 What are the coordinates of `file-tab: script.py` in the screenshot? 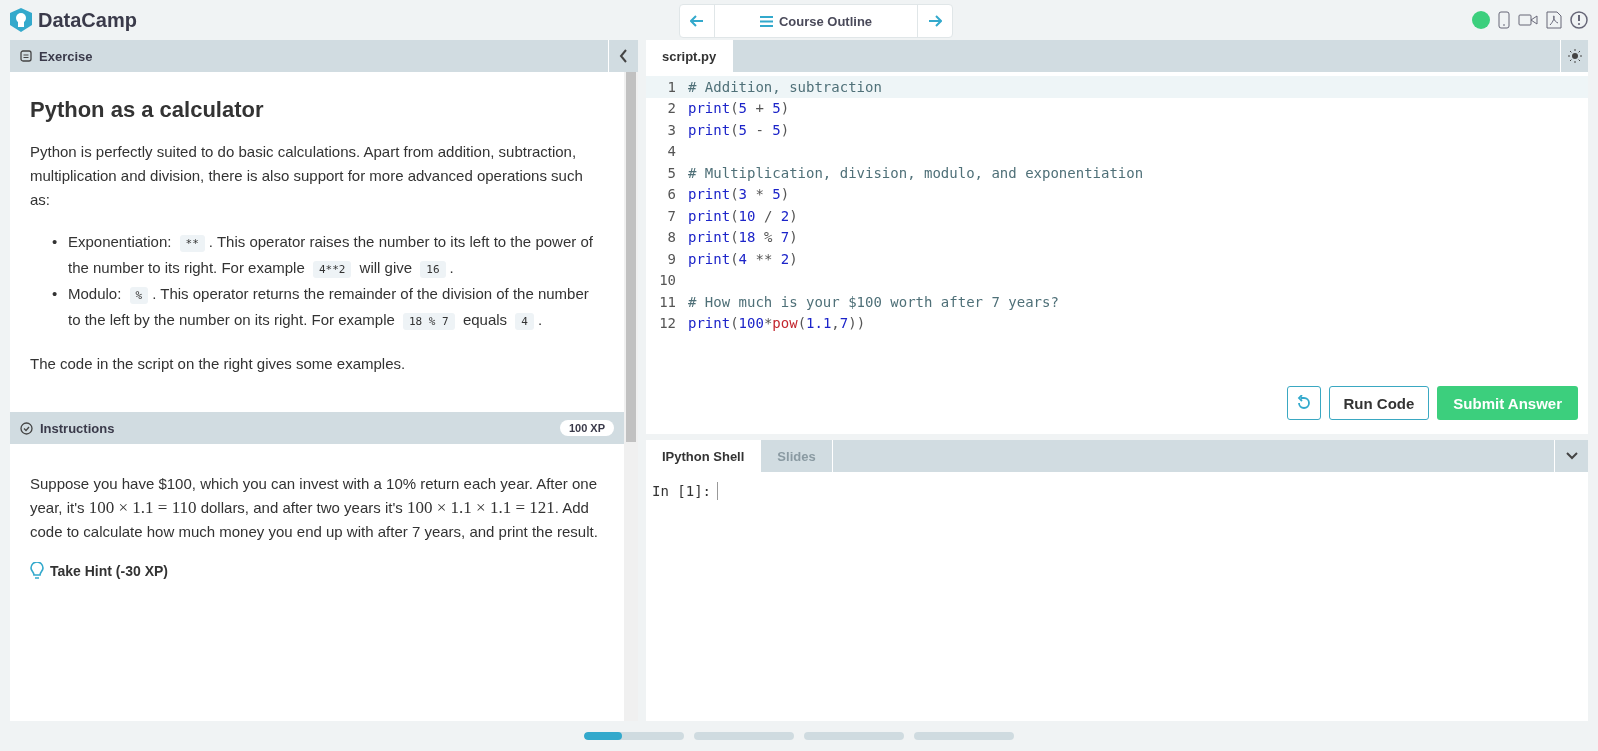 It's located at (690, 56).